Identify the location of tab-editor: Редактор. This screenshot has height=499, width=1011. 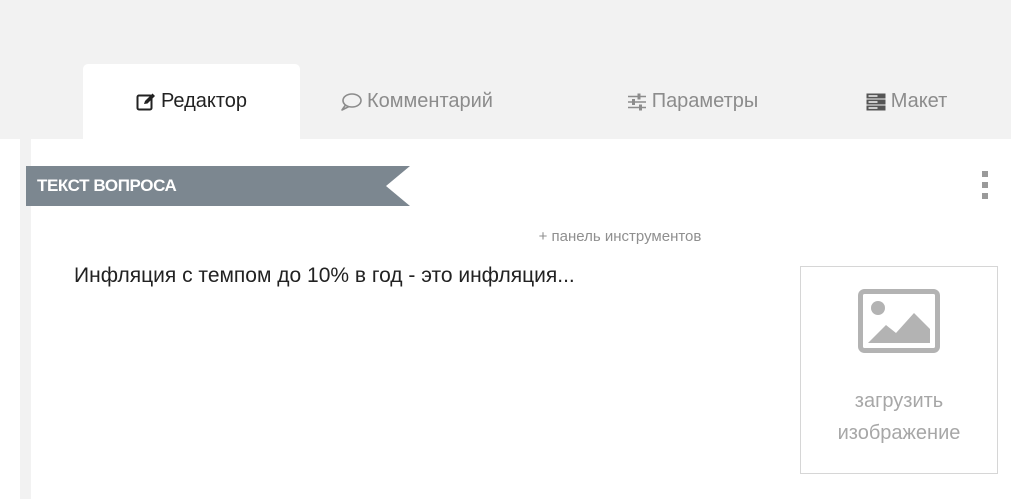
(191, 101).